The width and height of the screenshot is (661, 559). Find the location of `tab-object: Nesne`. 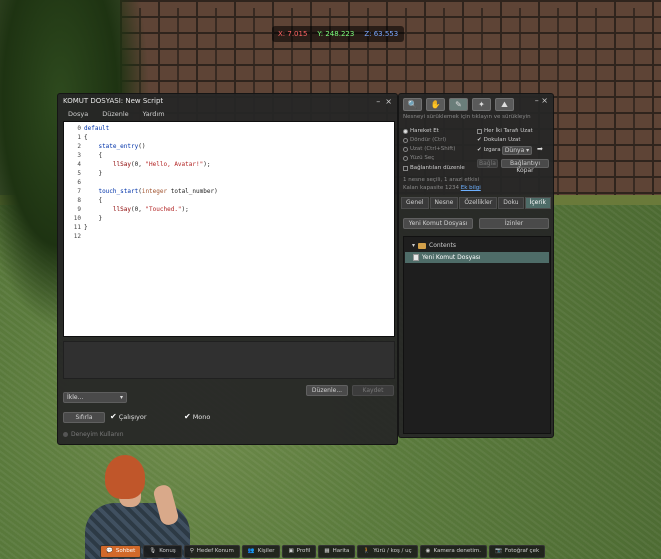

tab-object: Nesne is located at coordinates (444, 203).